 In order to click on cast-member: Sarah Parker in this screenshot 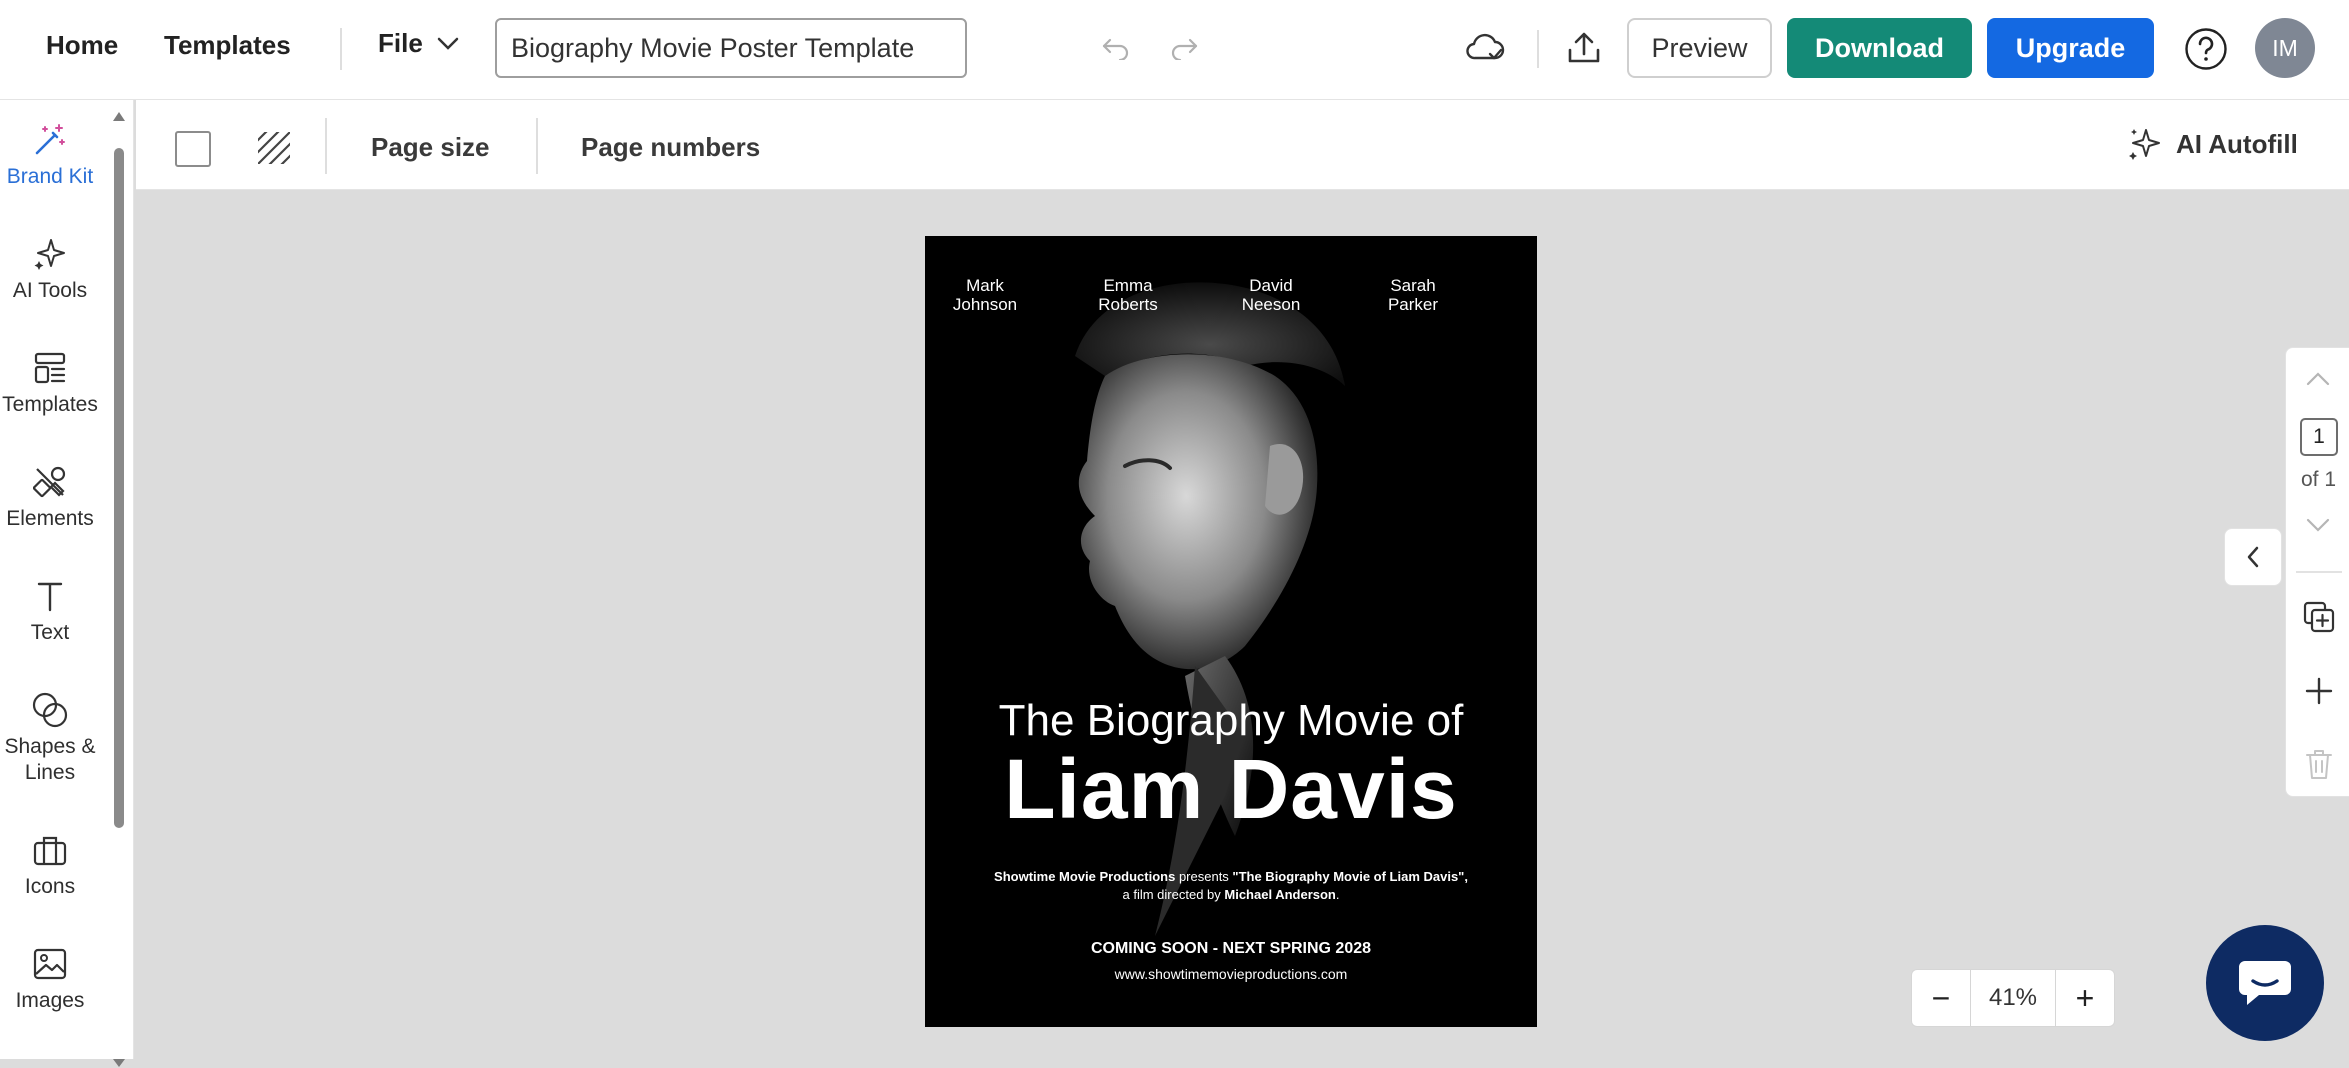, I will do `click(1413, 295)`.